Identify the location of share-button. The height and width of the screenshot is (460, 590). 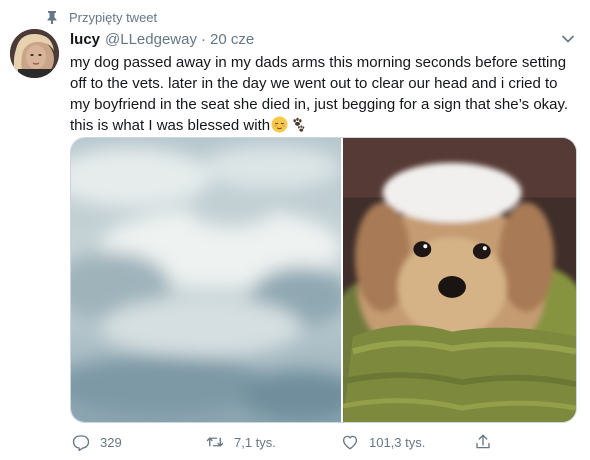
(487, 442).